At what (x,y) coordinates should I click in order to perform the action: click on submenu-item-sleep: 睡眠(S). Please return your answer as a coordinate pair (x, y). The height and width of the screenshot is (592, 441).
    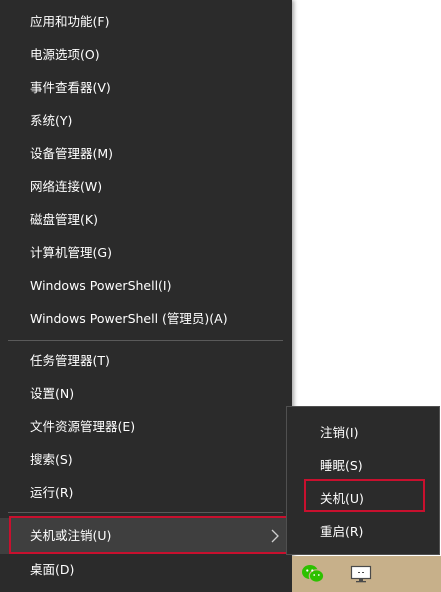
    Looking at the image, I should click on (363, 465).